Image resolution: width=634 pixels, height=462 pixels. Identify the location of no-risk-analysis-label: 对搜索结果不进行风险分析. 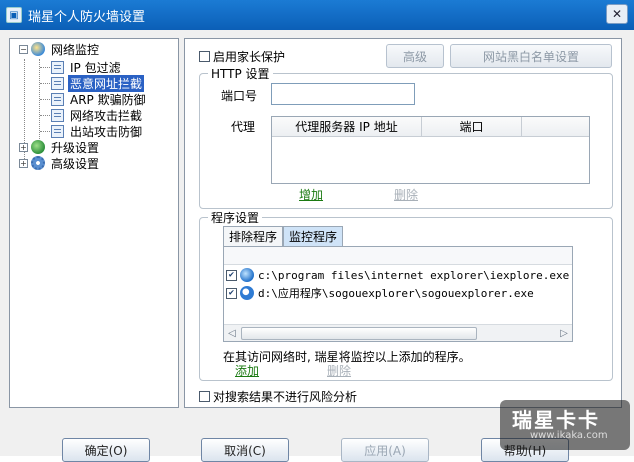
(285, 397).